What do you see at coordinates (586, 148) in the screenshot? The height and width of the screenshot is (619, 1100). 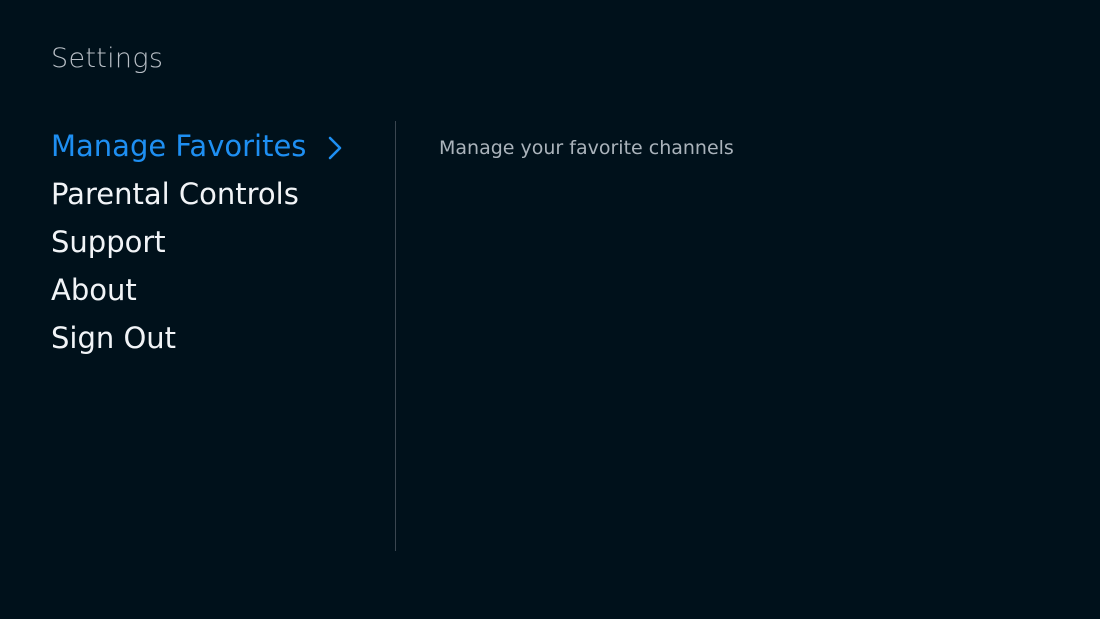 I see `detail-description: Manage your favorite channels` at bounding box center [586, 148].